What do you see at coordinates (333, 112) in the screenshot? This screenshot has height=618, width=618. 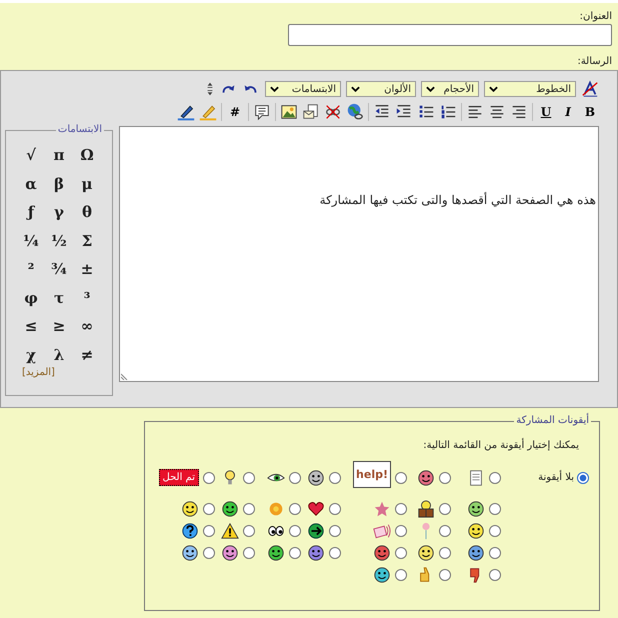 I see `unlink-icon` at bounding box center [333, 112].